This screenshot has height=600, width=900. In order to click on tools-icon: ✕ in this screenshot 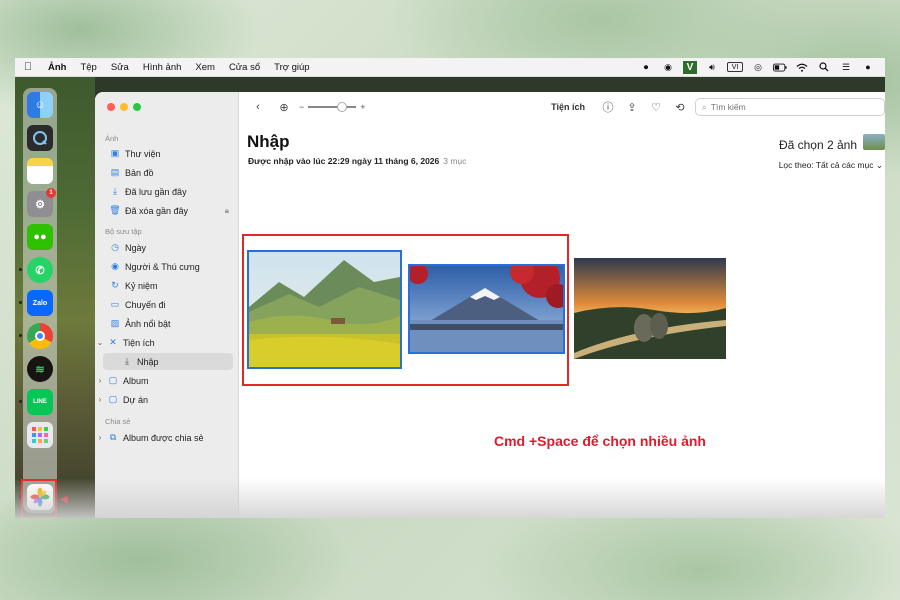, I will do `click(113, 342)`.